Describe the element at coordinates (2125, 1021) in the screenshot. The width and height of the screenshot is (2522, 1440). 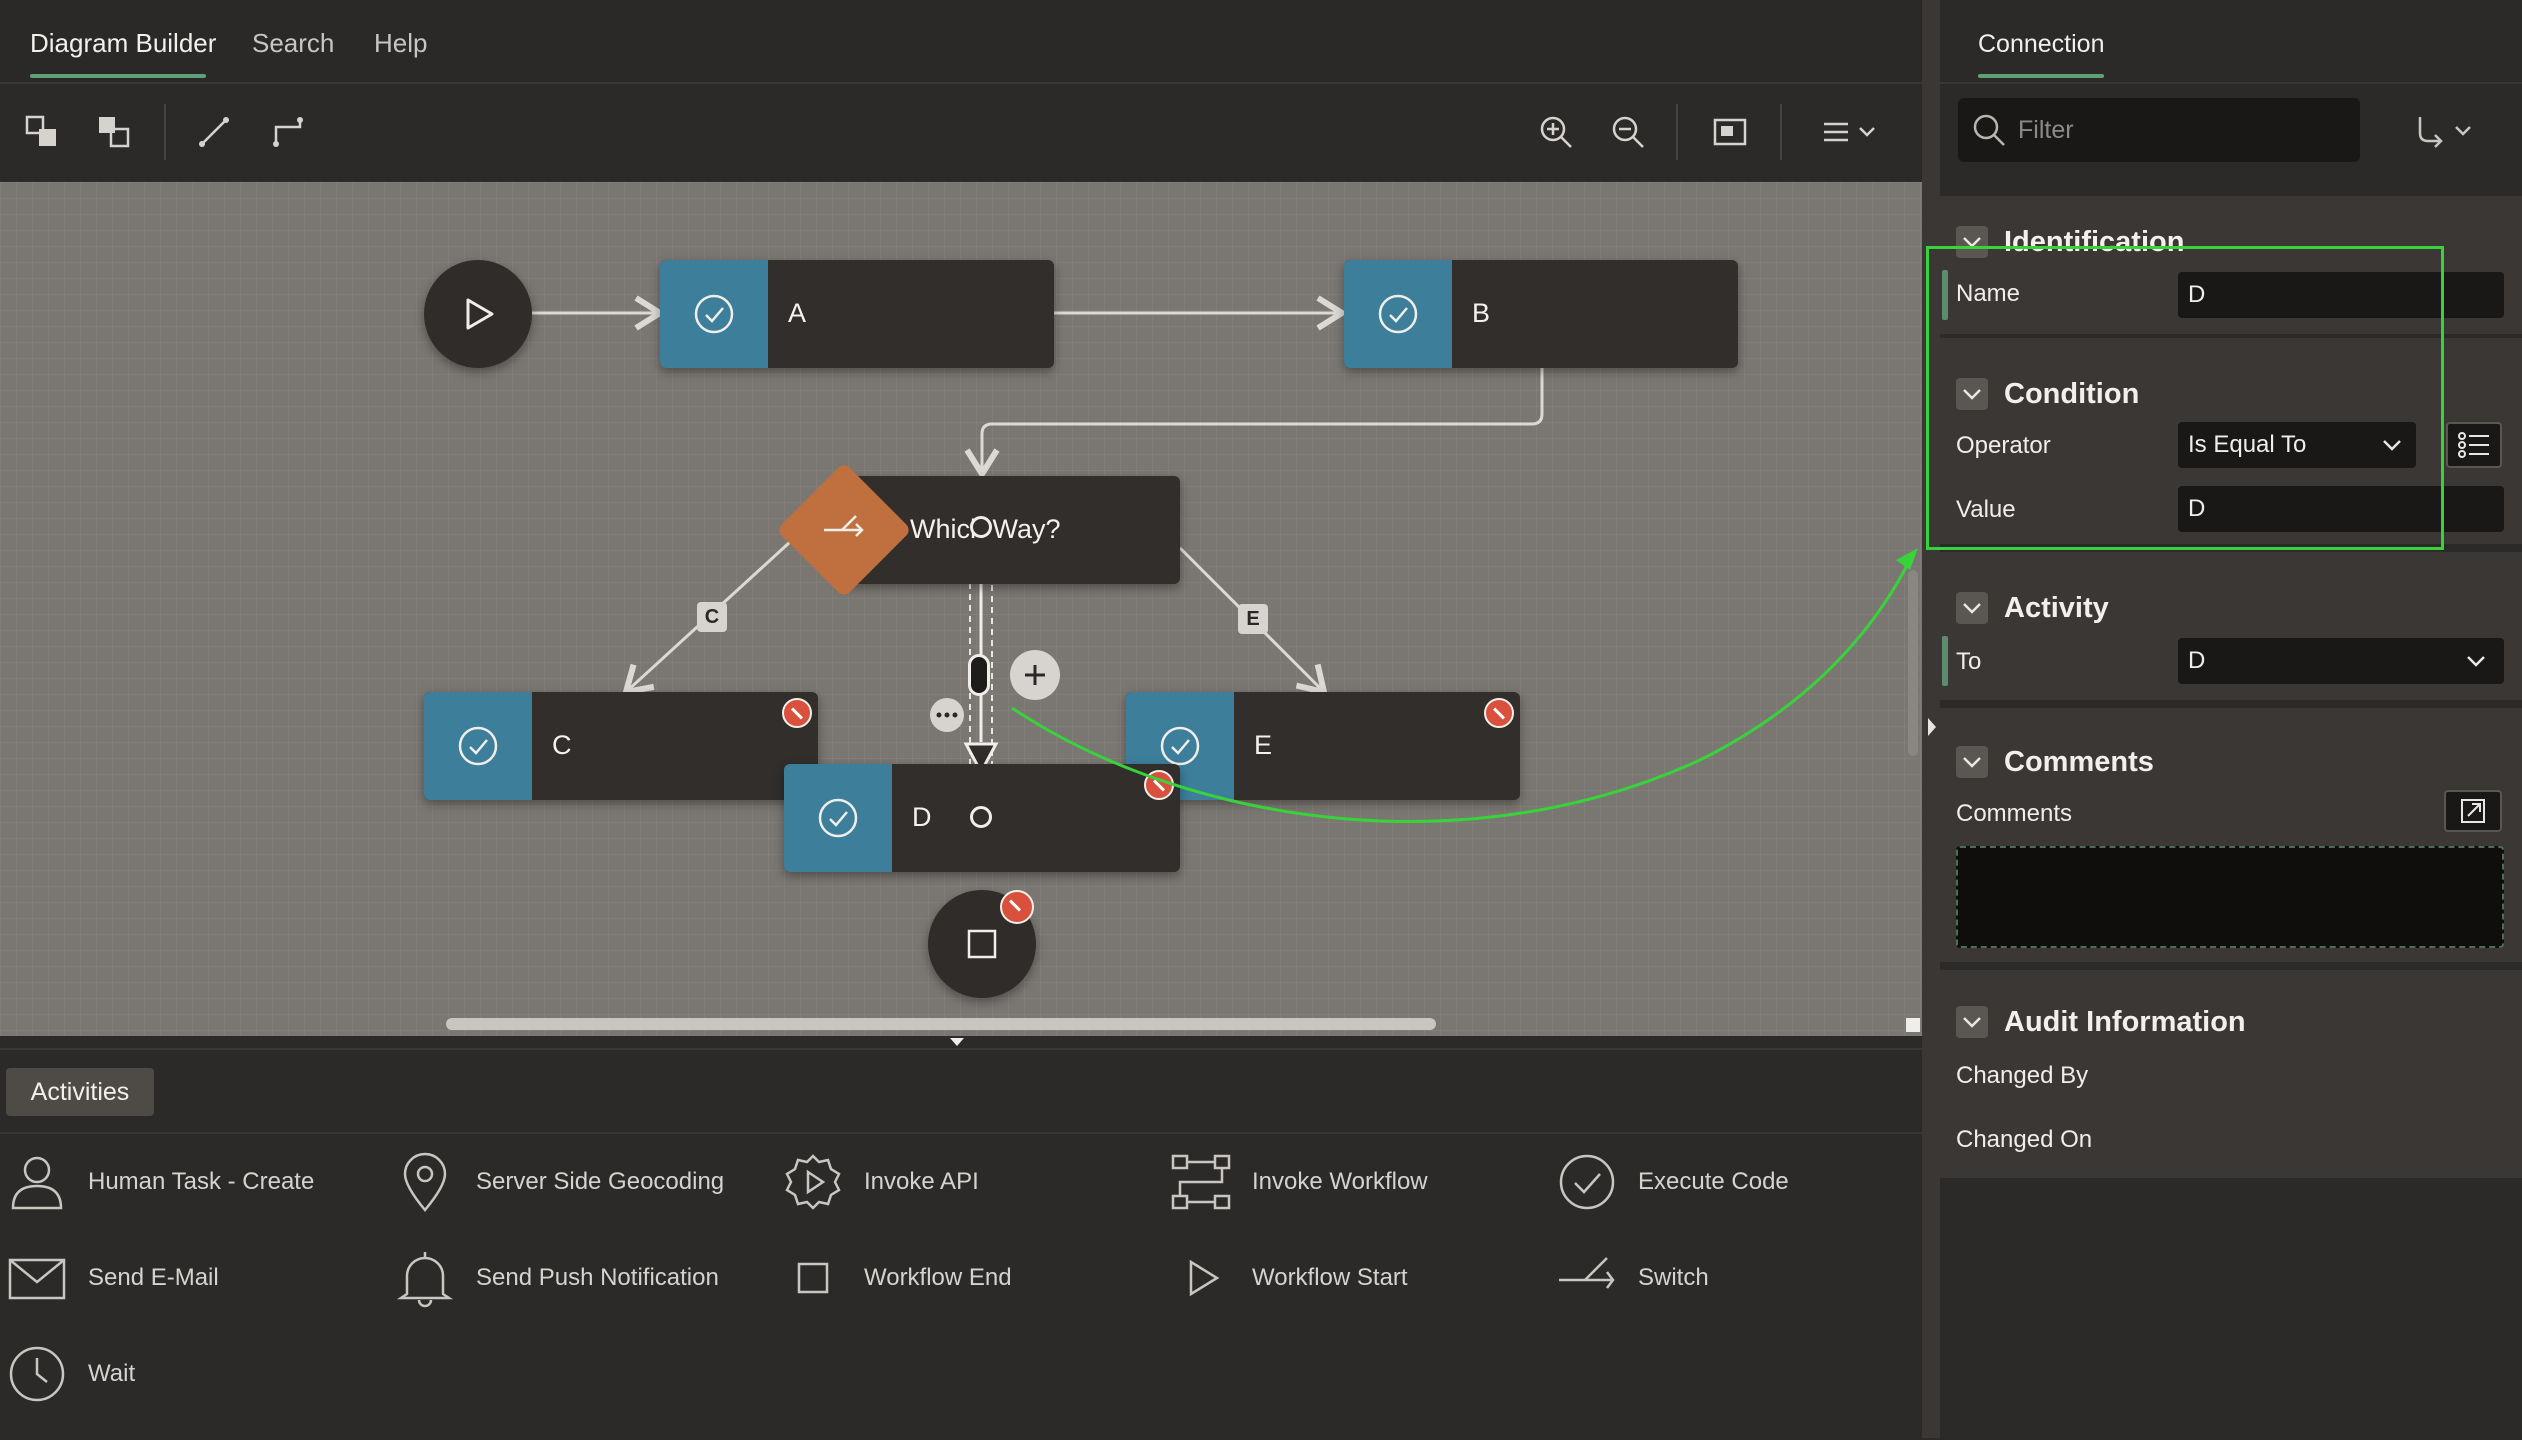
I see `section-title: Audit Information` at that location.